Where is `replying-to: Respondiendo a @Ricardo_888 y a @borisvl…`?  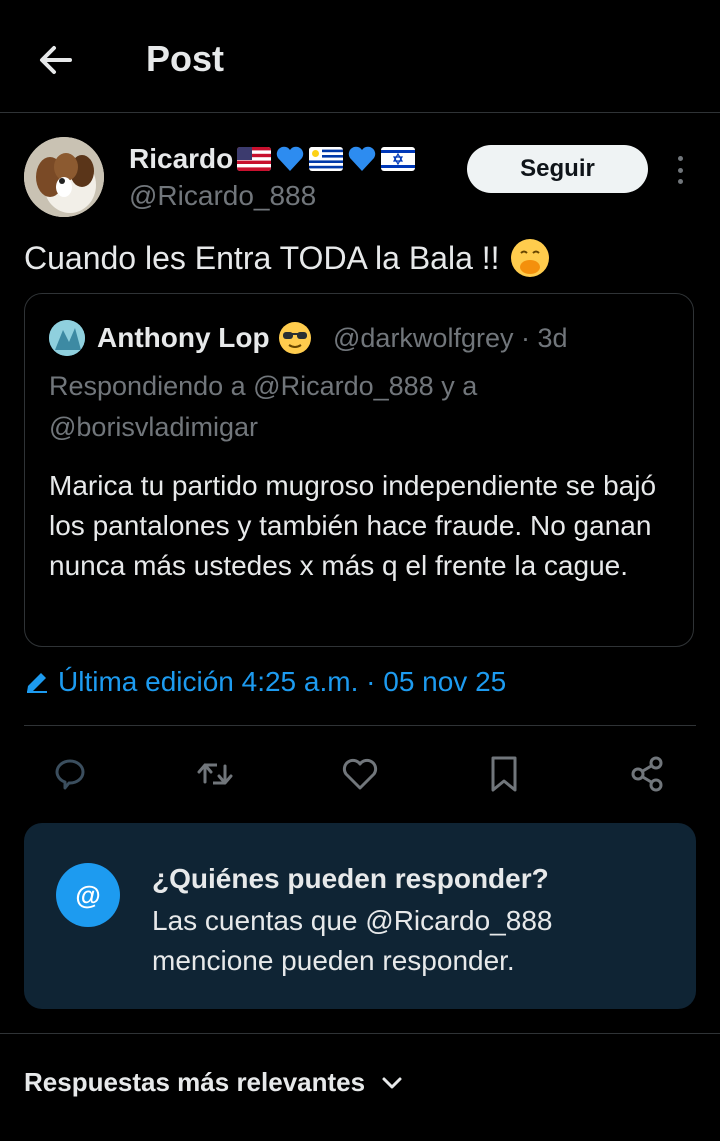 replying-to: Respondiendo a @Ricardo_888 y a @borisvl… is located at coordinates (263, 406).